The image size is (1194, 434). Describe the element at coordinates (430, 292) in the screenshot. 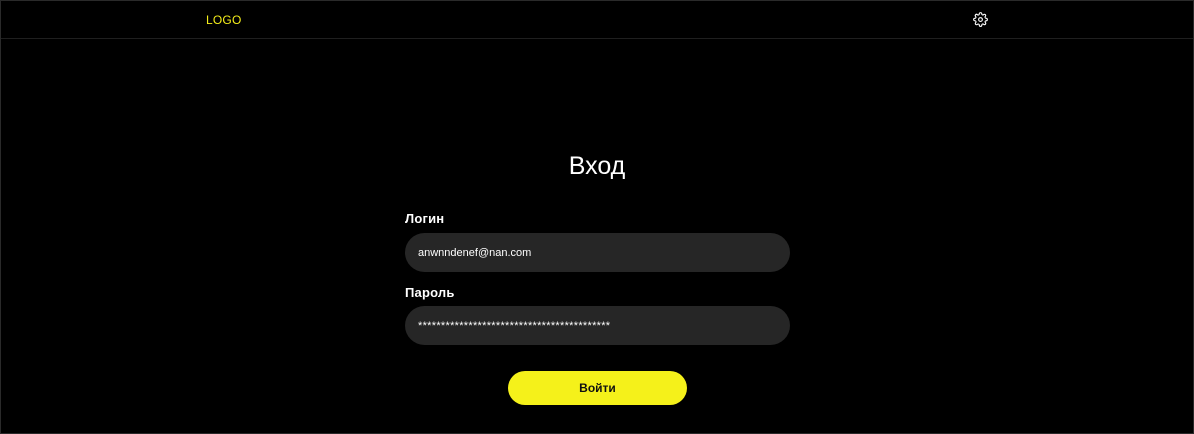

I see `password-label: Пароль` at that location.